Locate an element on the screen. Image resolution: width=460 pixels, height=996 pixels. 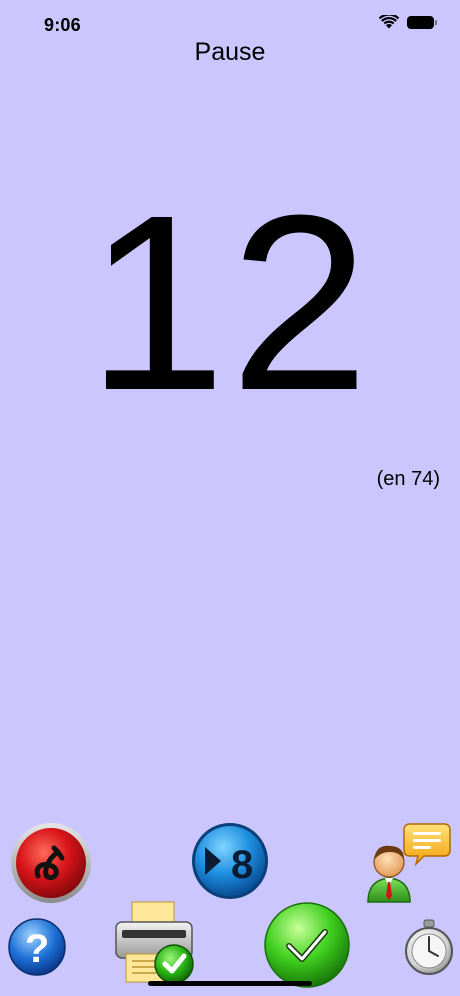
undo-button is located at coordinates (51, 863).